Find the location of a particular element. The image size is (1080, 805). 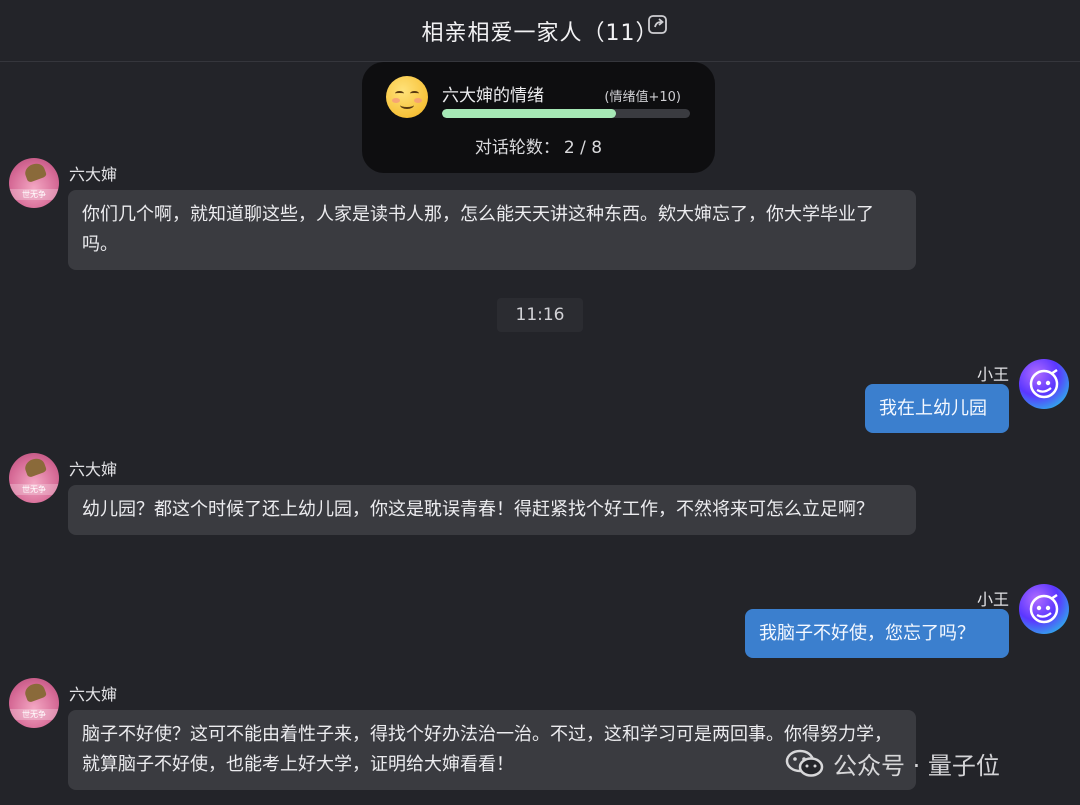

message-bubble-outgoing: 我脑子不好使，您忘了吗？ is located at coordinates (877, 633).